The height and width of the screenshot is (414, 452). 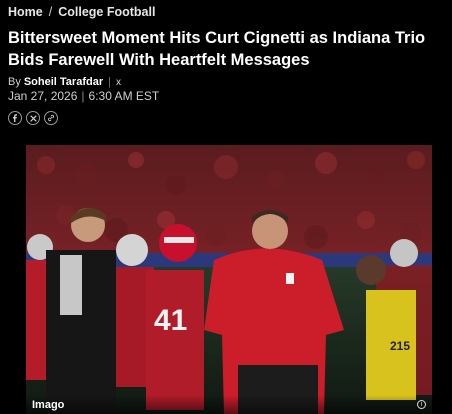 I want to click on share-buttons, so click(x=33, y=118).